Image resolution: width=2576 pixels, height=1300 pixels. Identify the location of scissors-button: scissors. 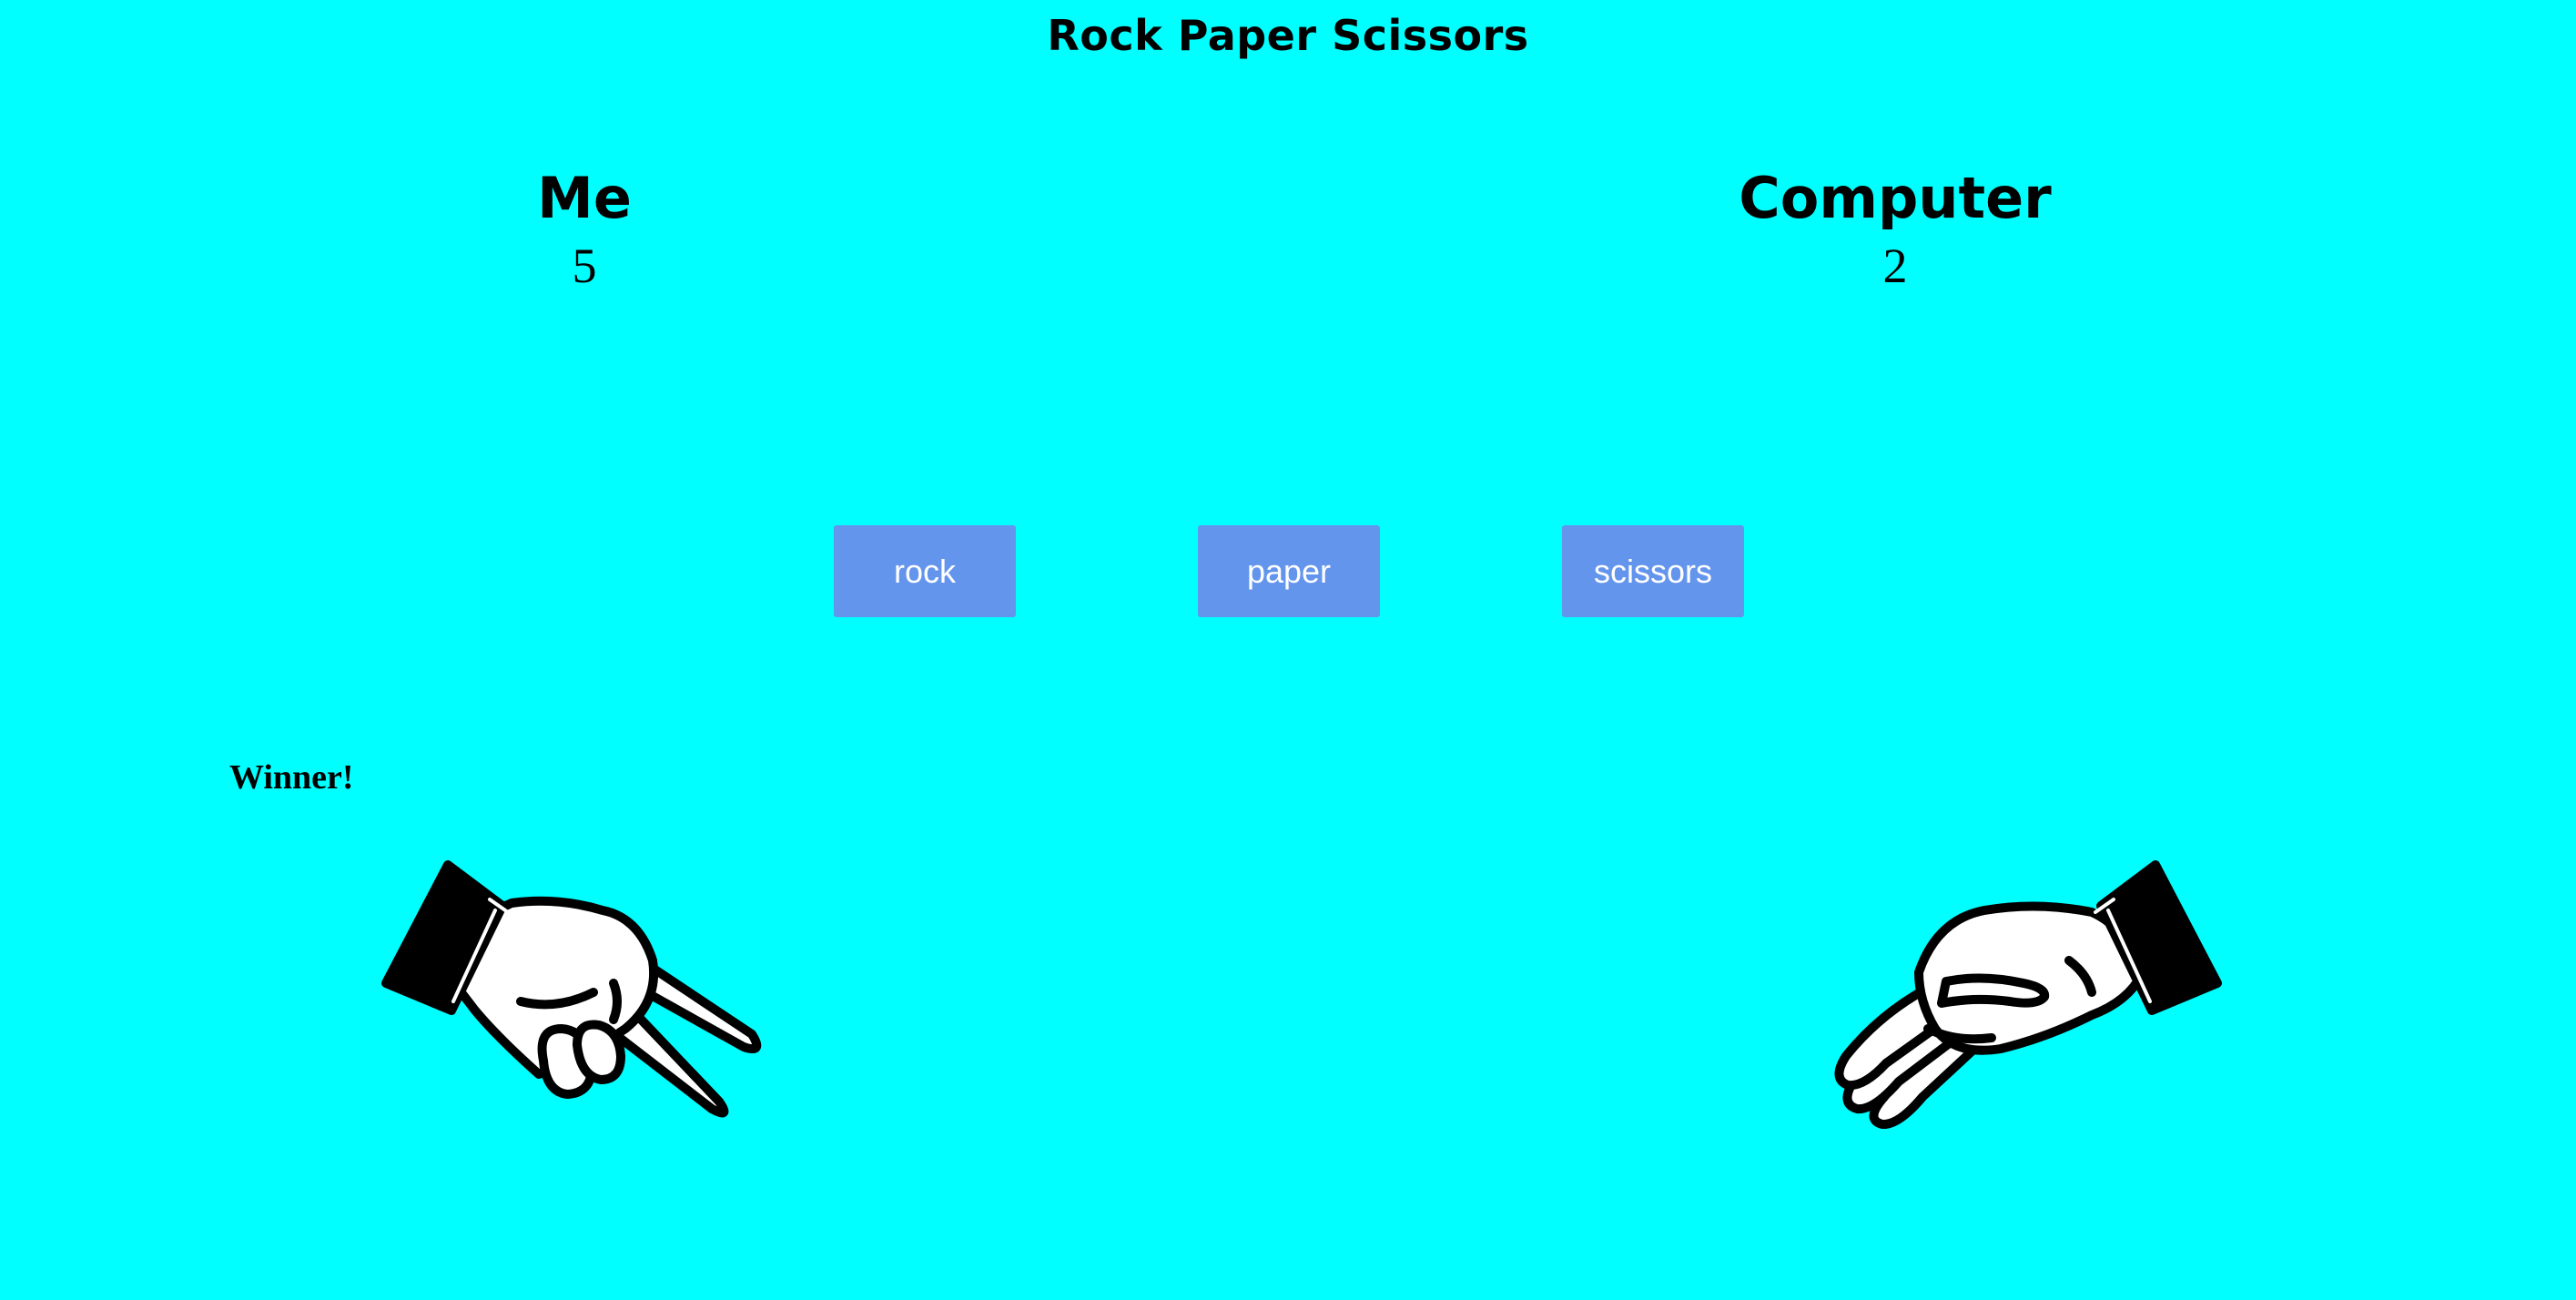
(1653, 571).